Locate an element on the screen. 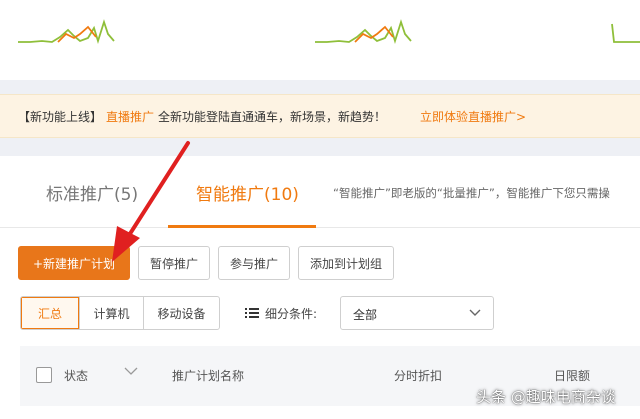  pause-button: 暂停推广 is located at coordinates (174, 263).